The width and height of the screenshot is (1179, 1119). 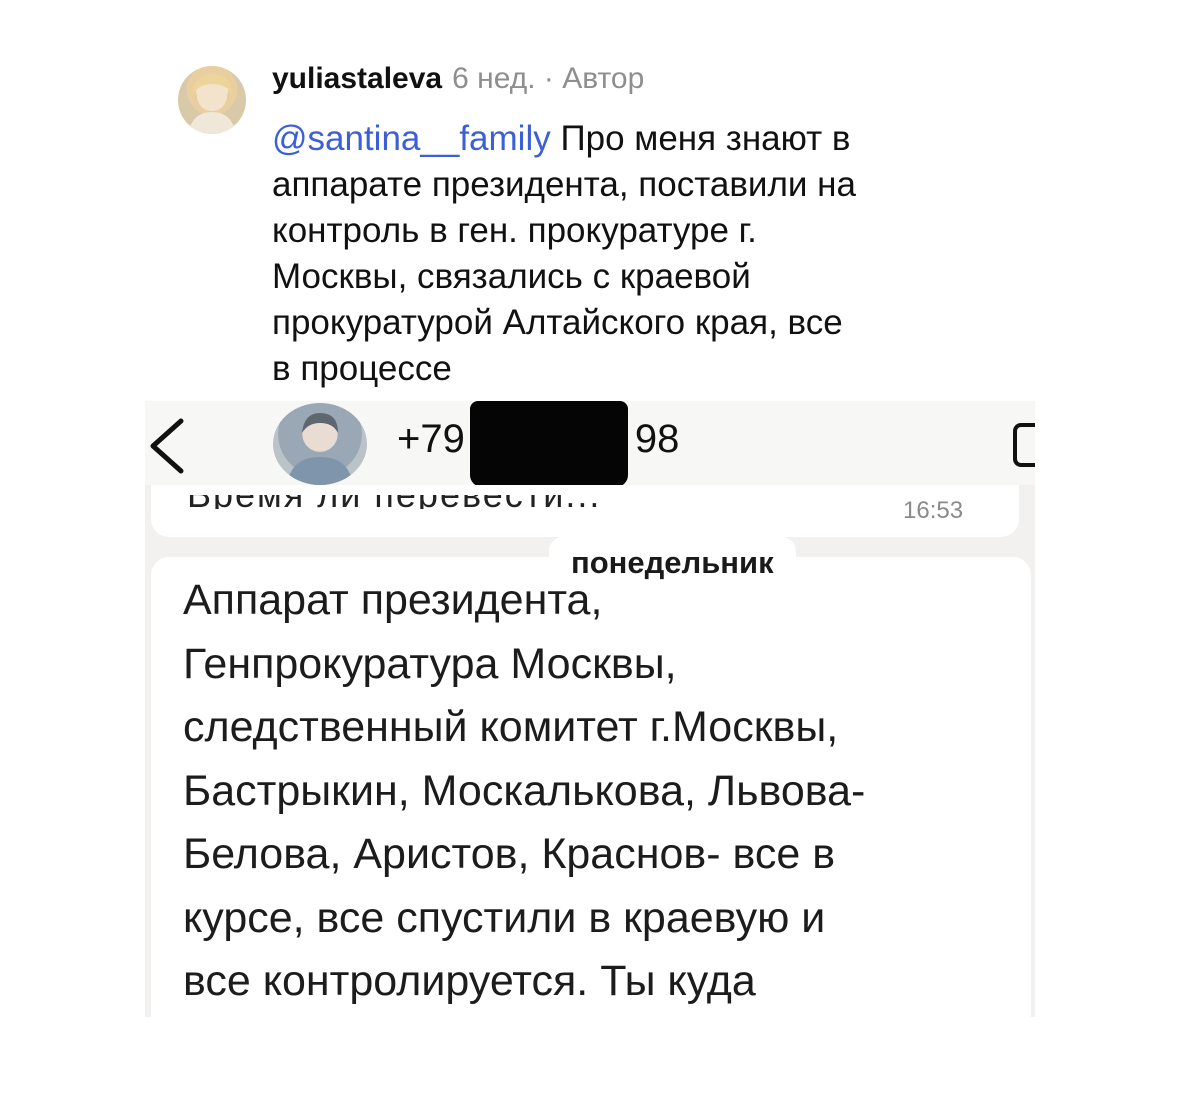 I want to click on comment-line: Москвы, связались с краевой, so click(x=511, y=276).